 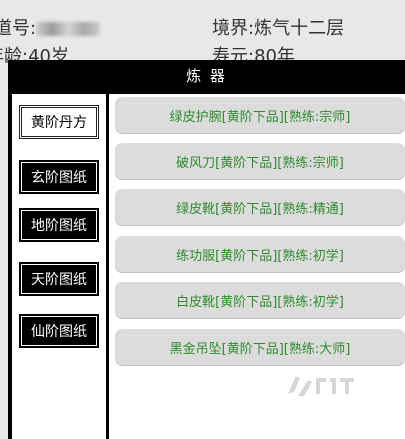 What do you see at coordinates (59, 177) in the screenshot?
I see `tab-xuanjie-tuzhi: 玄阶图纸` at bounding box center [59, 177].